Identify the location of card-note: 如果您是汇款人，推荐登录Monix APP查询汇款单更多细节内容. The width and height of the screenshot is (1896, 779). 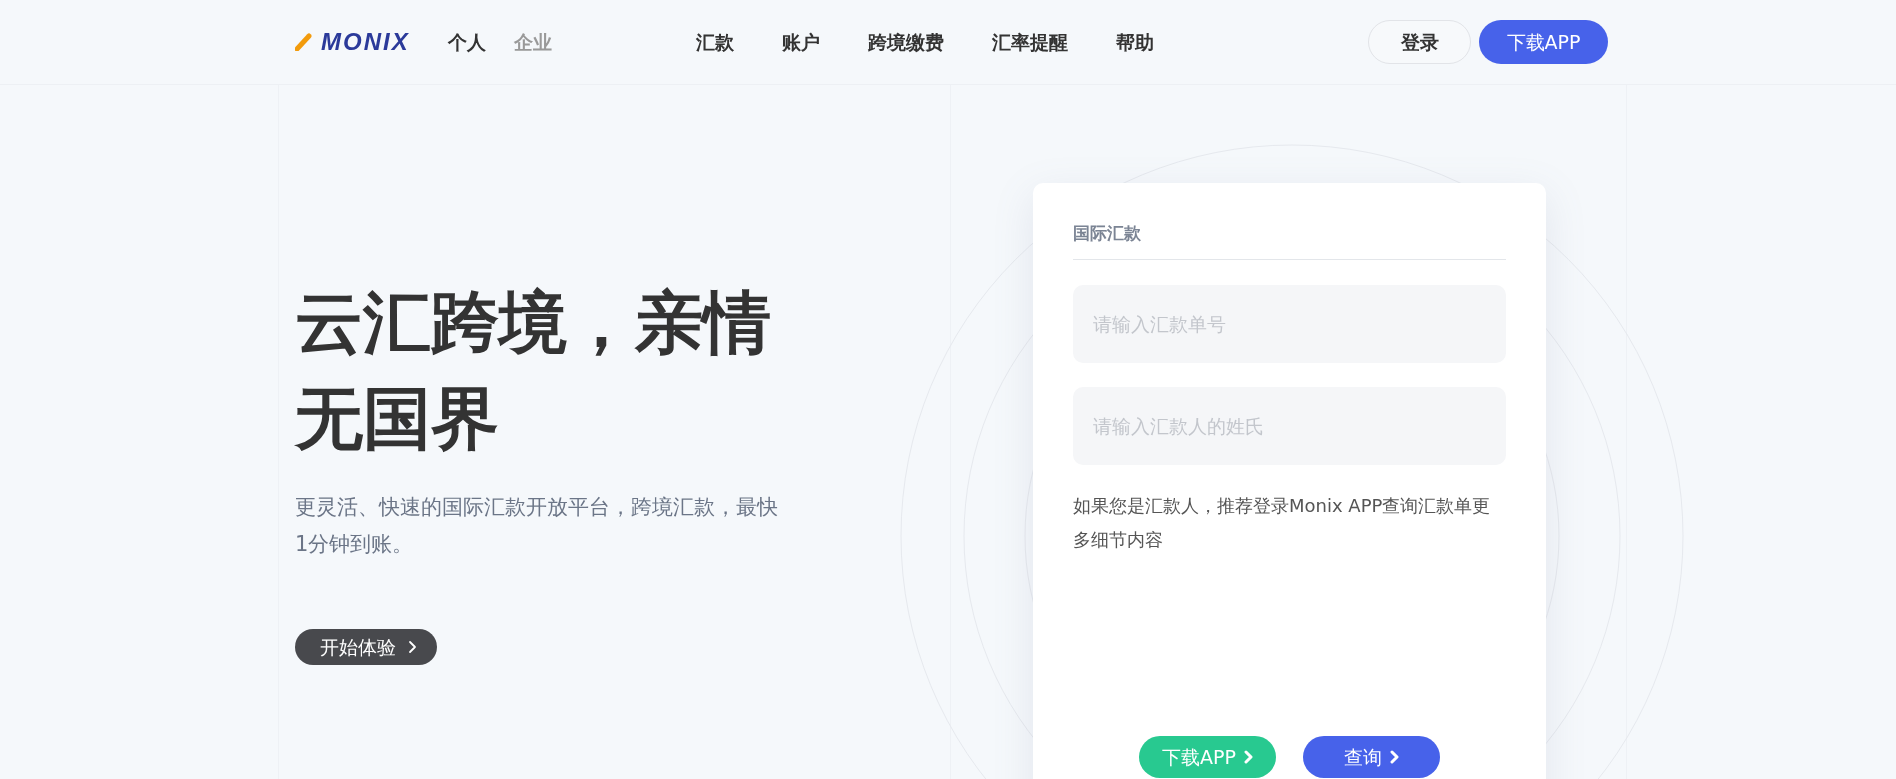
(1282, 522).